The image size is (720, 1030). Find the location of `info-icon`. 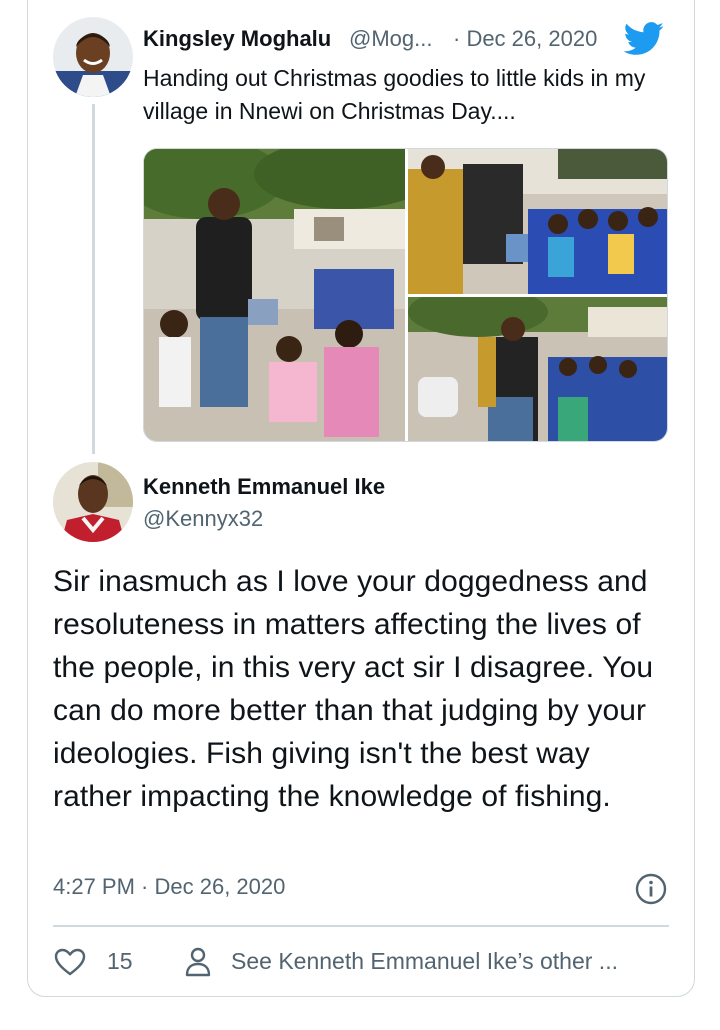

info-icon is located at coordinates (651, 889).